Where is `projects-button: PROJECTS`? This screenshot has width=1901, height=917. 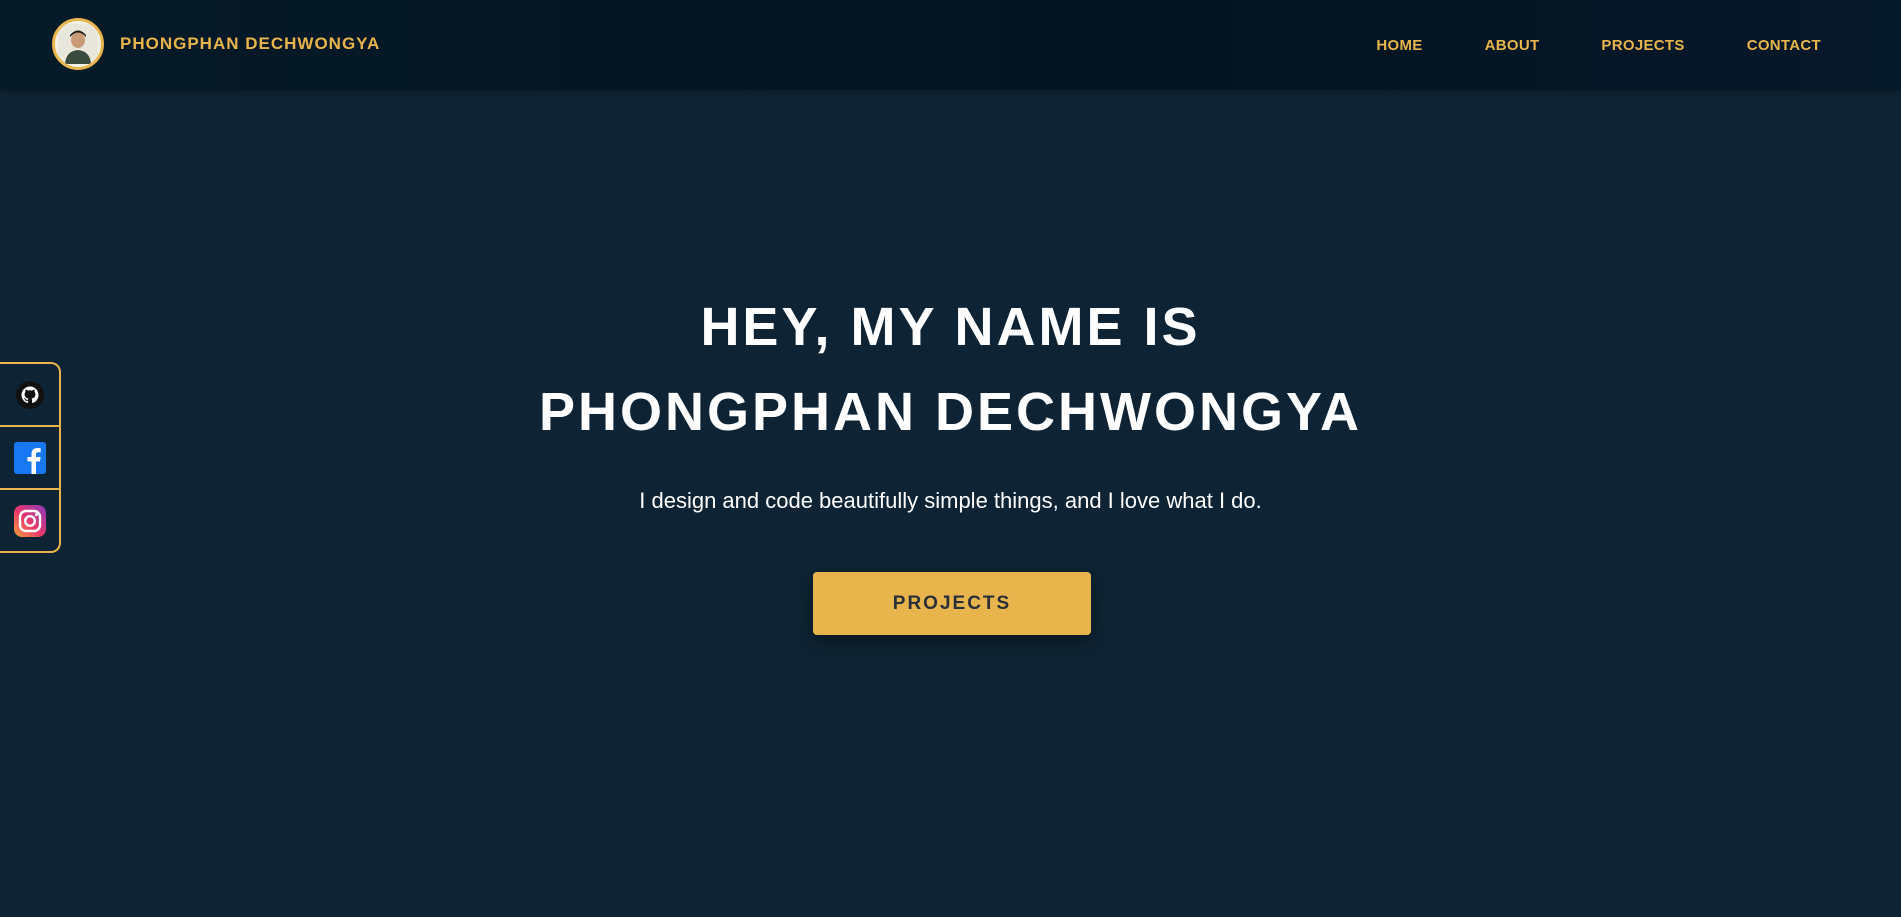
projects-button: PROJECTS is located at coordinates (952, 603).